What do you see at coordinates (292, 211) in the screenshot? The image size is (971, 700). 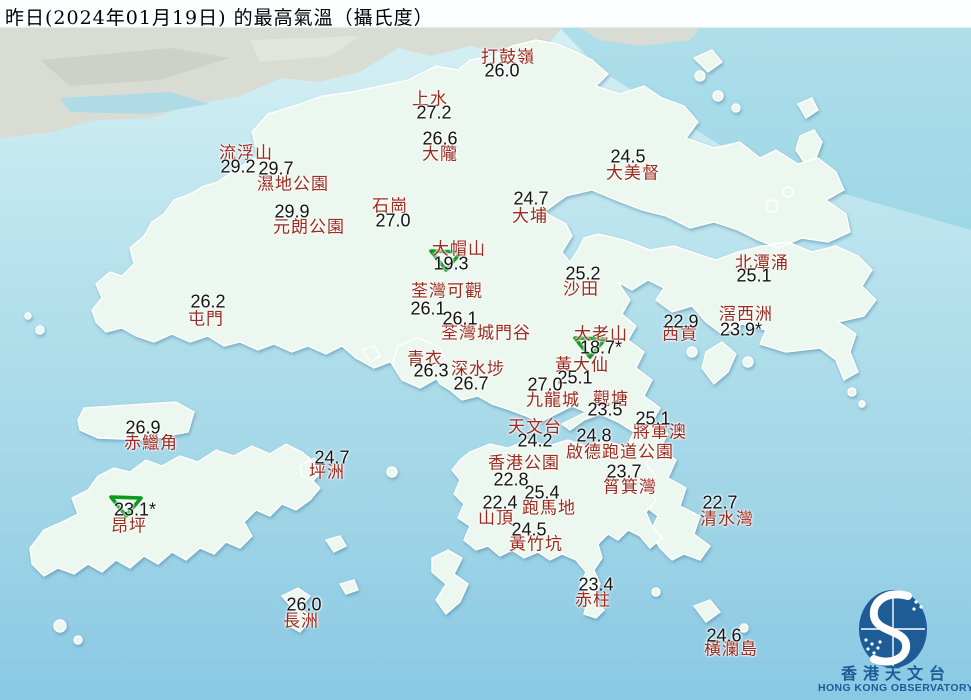 I see `station-temp: 29.9` at bounding box center [292, 211].